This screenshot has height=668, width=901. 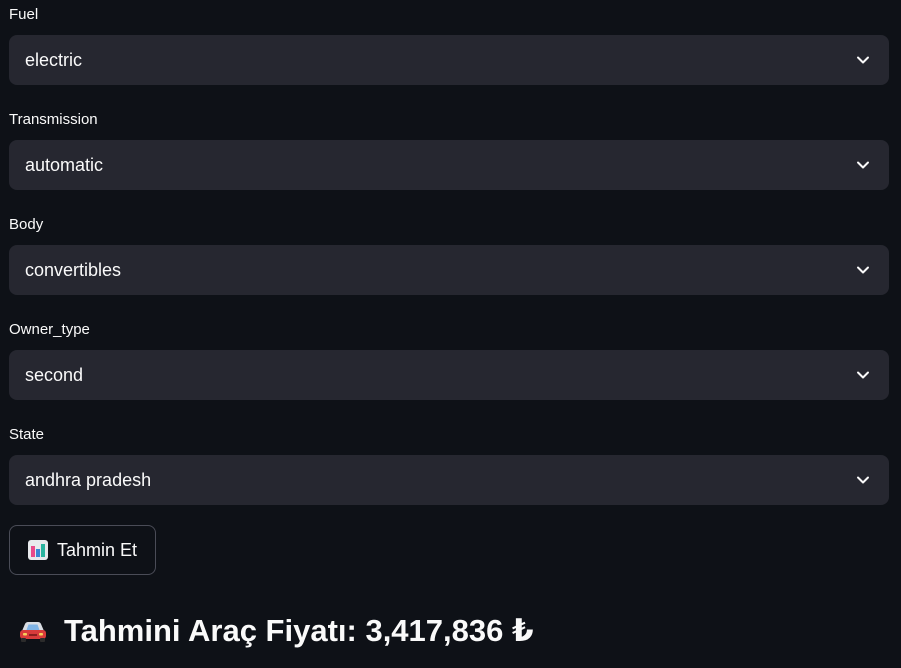 What do you see at coordinates (24, 14) in the screenshot?
I see `fuel-label: Fuel` at bounding box center [24, 14].